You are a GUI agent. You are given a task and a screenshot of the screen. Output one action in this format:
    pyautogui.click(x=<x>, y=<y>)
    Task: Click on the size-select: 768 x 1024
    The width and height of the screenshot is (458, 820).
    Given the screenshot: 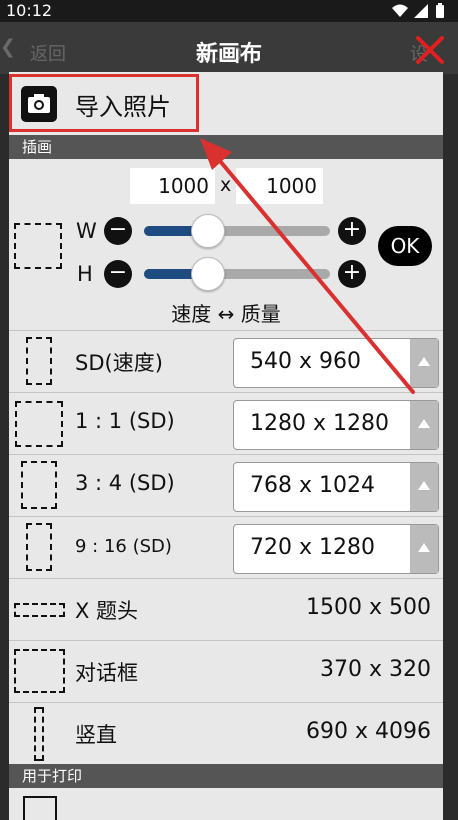 What is the action you would take?
    pyautogui.click(x=336, y=487)
    